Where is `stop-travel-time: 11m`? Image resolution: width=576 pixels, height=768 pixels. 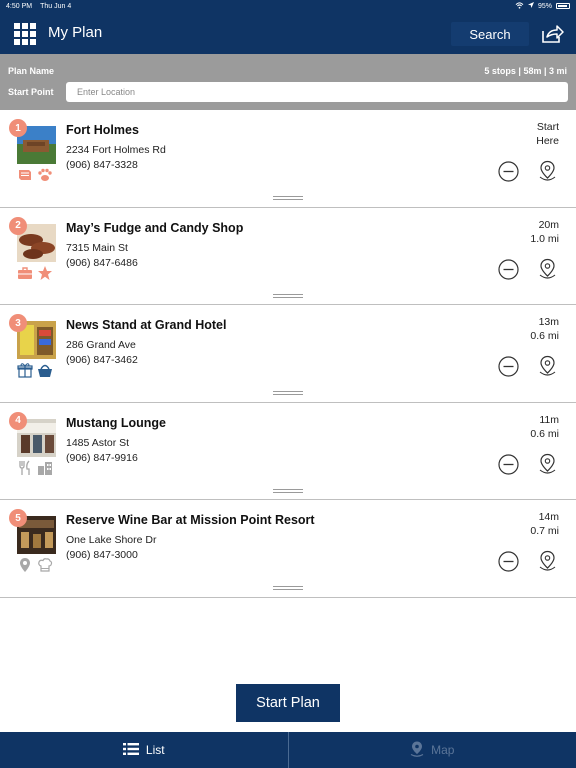 stop-travel-time: 11m is located at coordinates (549, 419).